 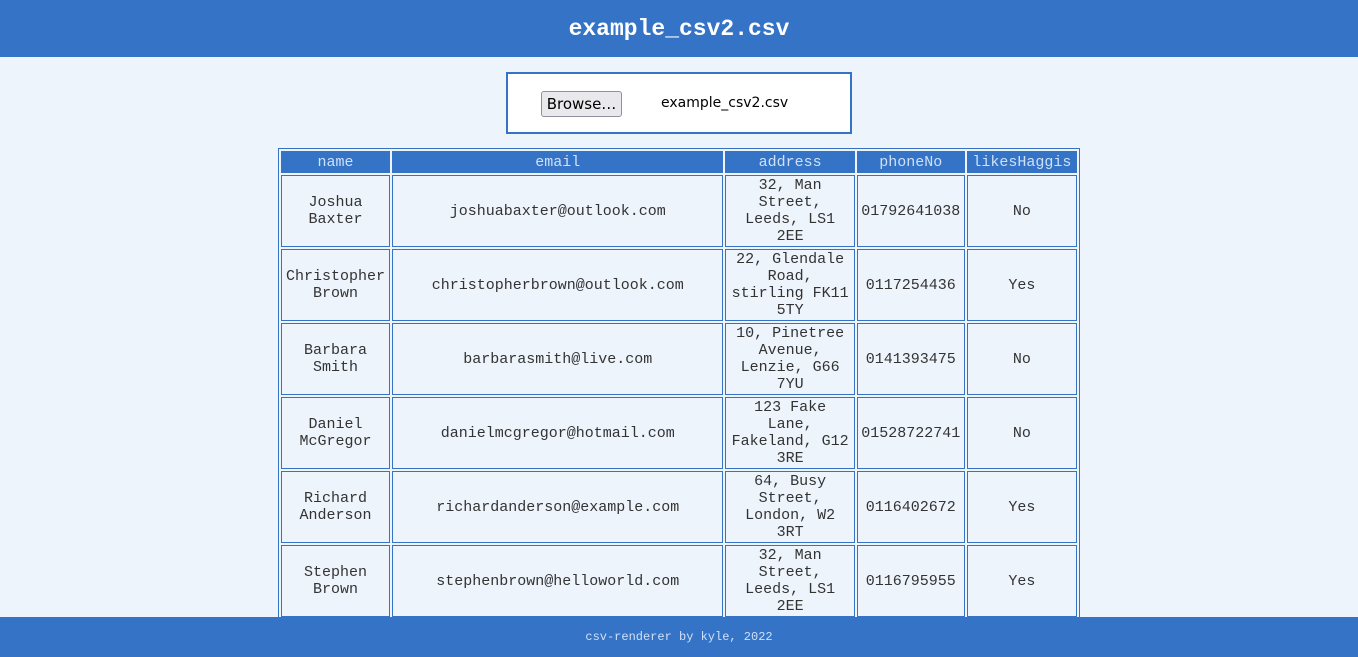 What do you see at coordinates (790, 285) in the screenshot?
I see `cell-address: 22, Glendale Road, stirling FK11 5TY` at bounding box center [790, 285].